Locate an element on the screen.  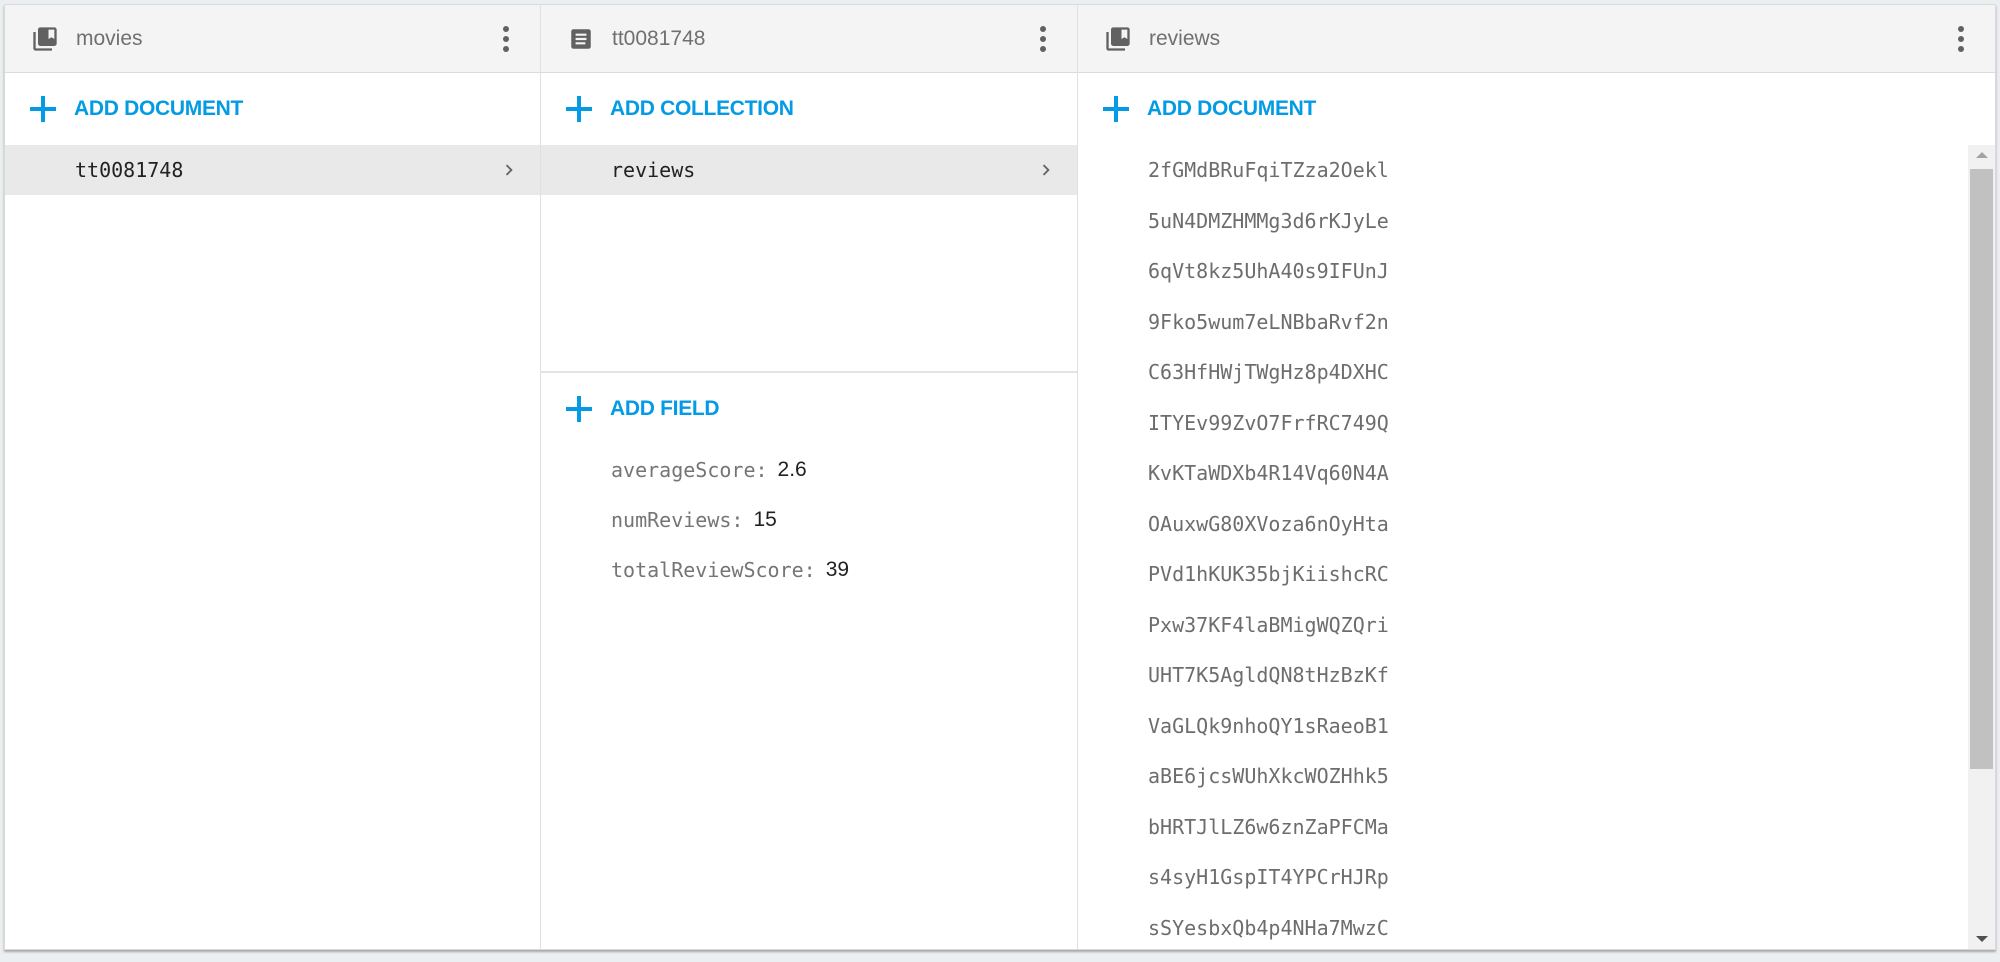
add-field-label: ADD FIELD is located at coordinates (665, 408).